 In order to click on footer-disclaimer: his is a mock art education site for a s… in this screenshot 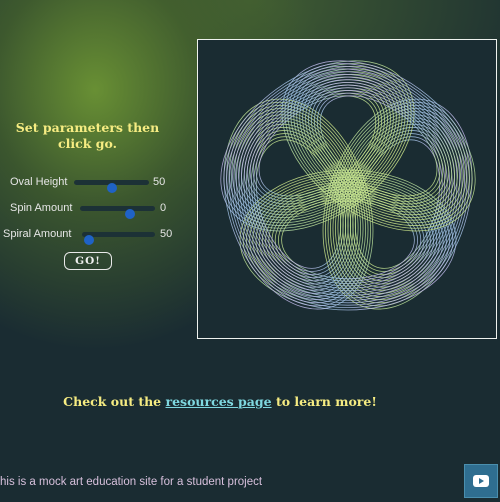, I will do `click(131, 482)`.